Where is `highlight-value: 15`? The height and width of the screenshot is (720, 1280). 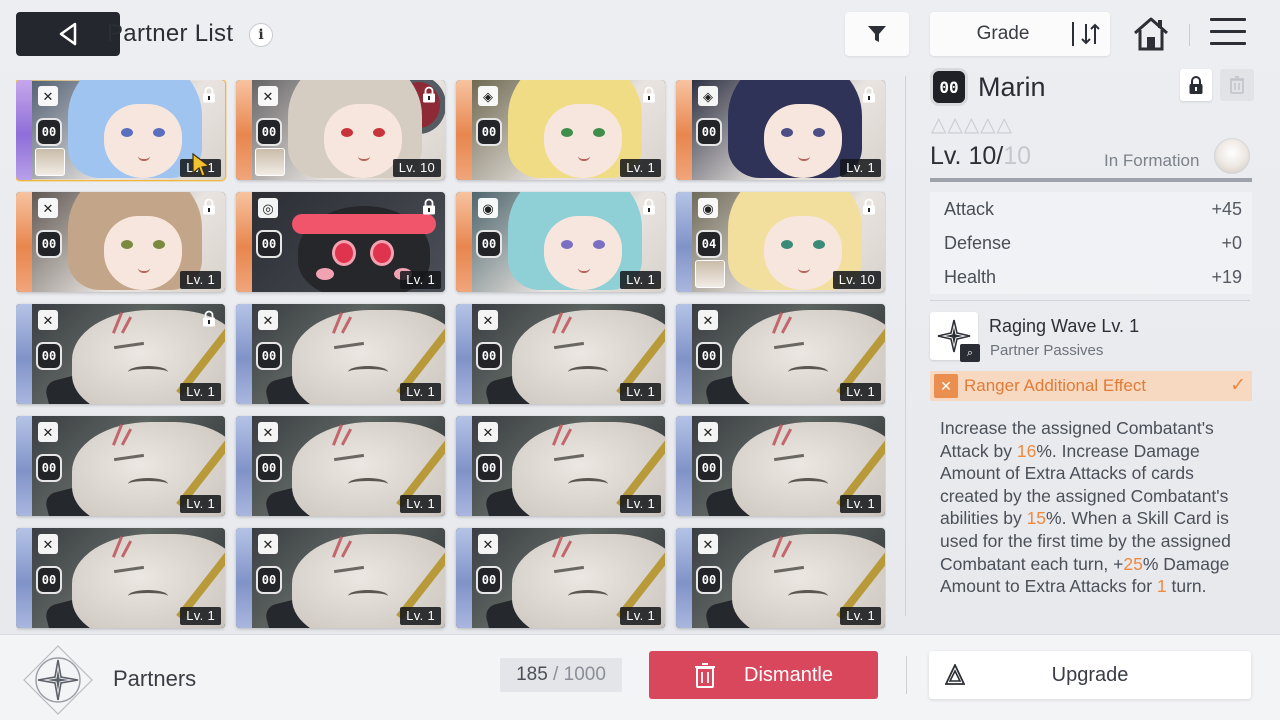 highlight-value: 15 is located at coordinates (1036, 518).